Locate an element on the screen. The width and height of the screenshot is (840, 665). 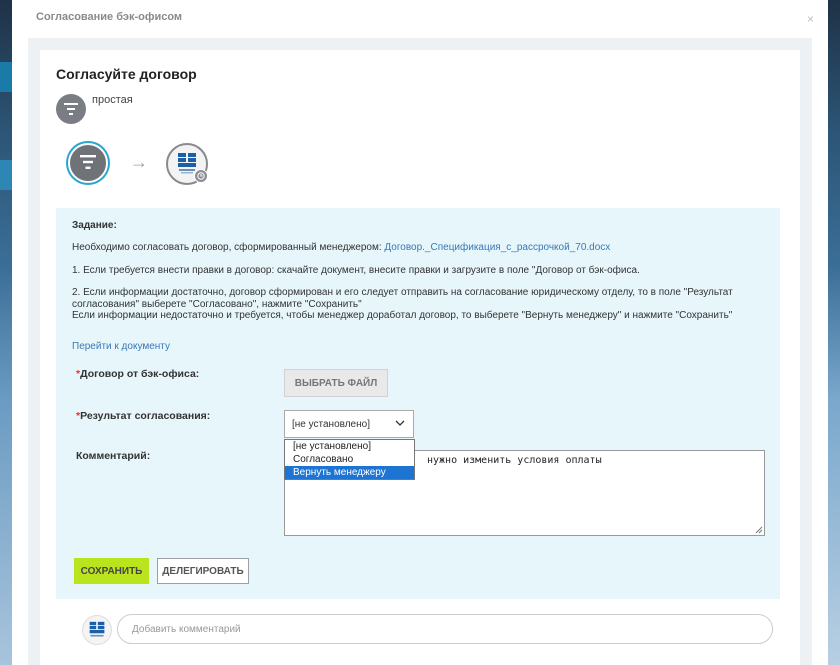
workflow-step-current is located at coordinates (88, 163).